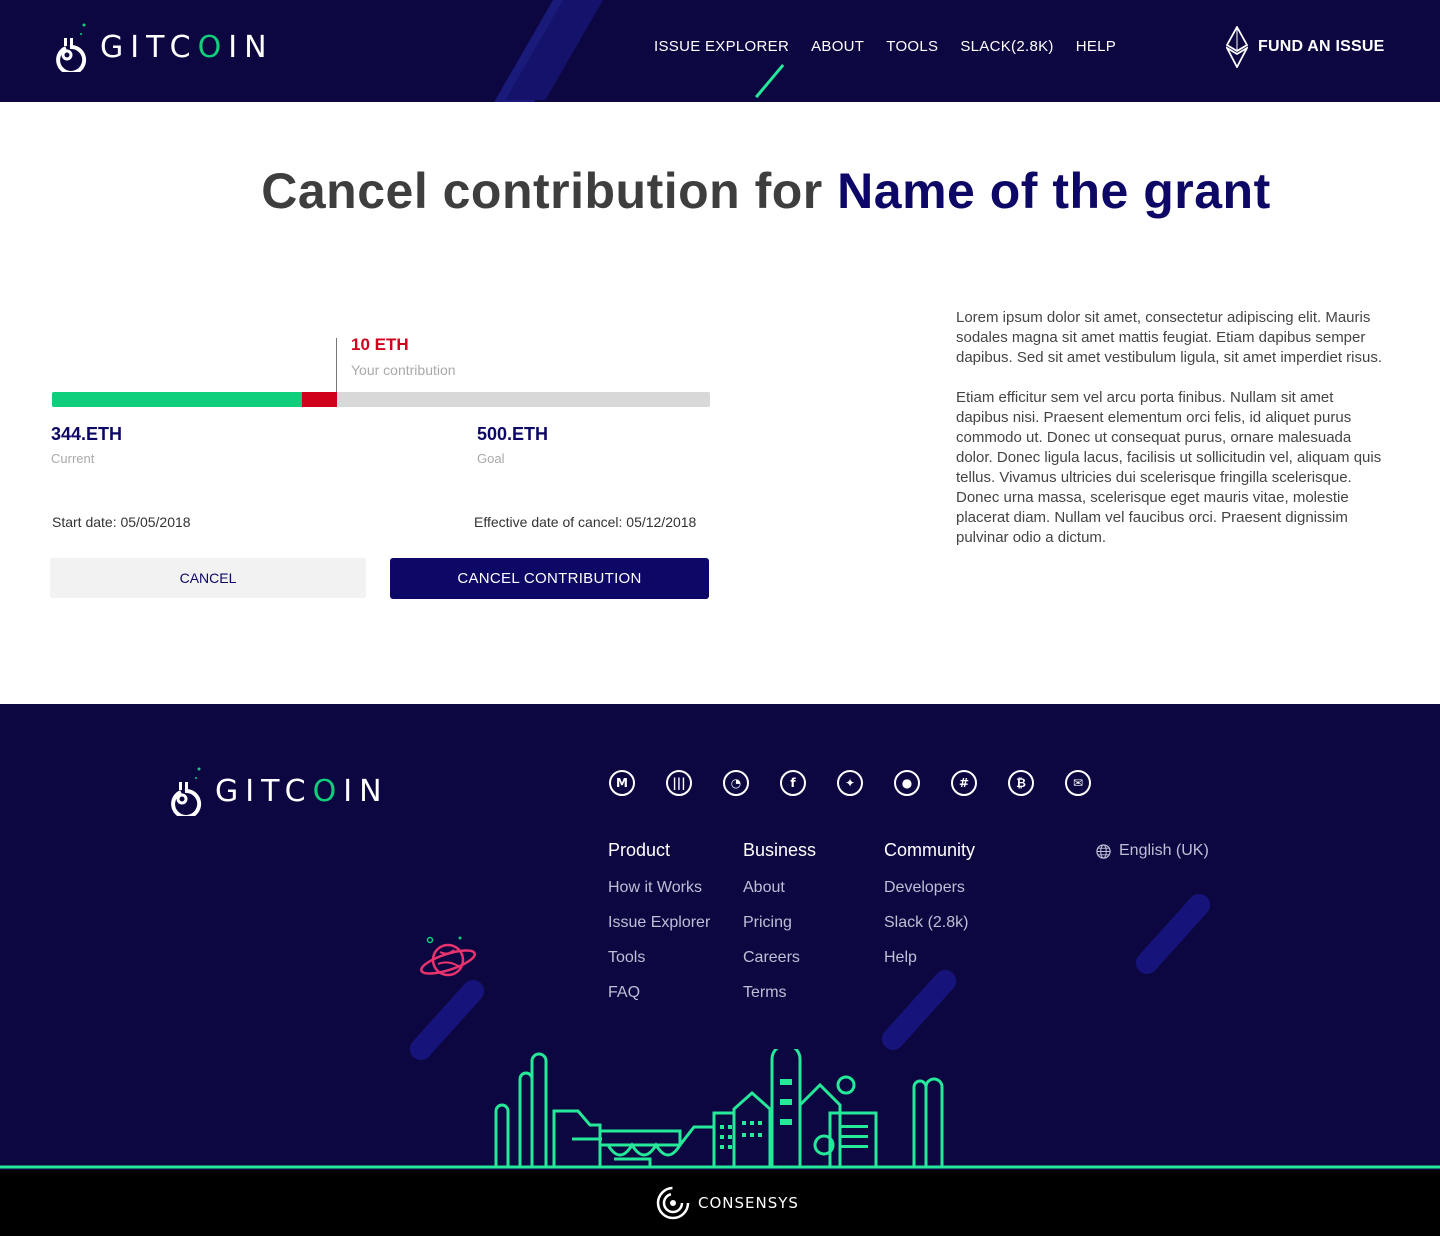  Describe the element at coordinates (779, 958) in the screenshot. I see `footer-link: Careers` at that location.